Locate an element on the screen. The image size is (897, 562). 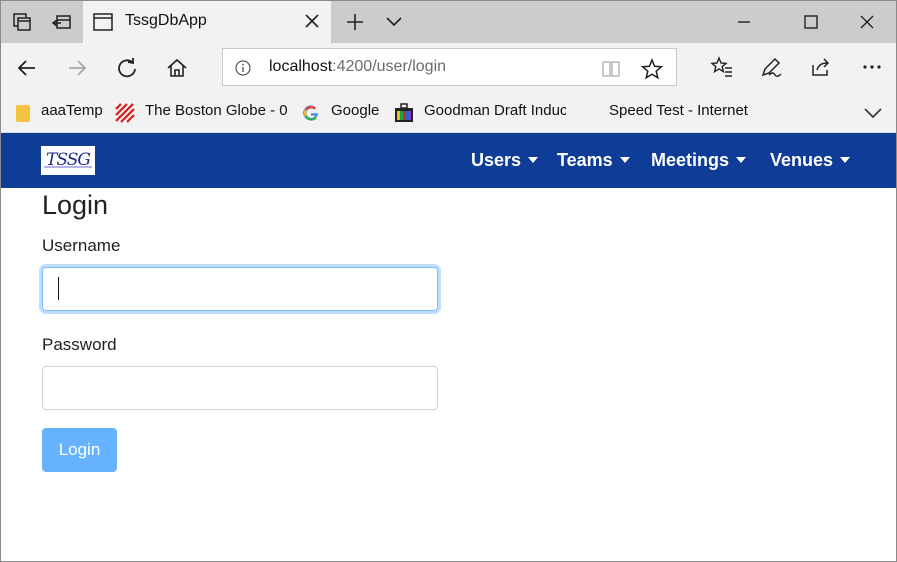
username-input is located at coordinates (240, 289).